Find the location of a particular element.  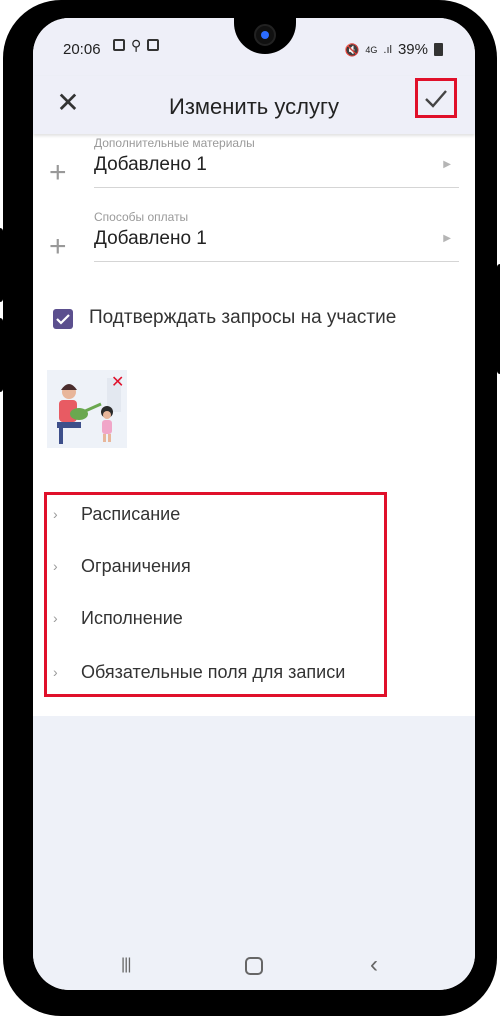

battery-level: 39% is located at coordinates (412, 49).